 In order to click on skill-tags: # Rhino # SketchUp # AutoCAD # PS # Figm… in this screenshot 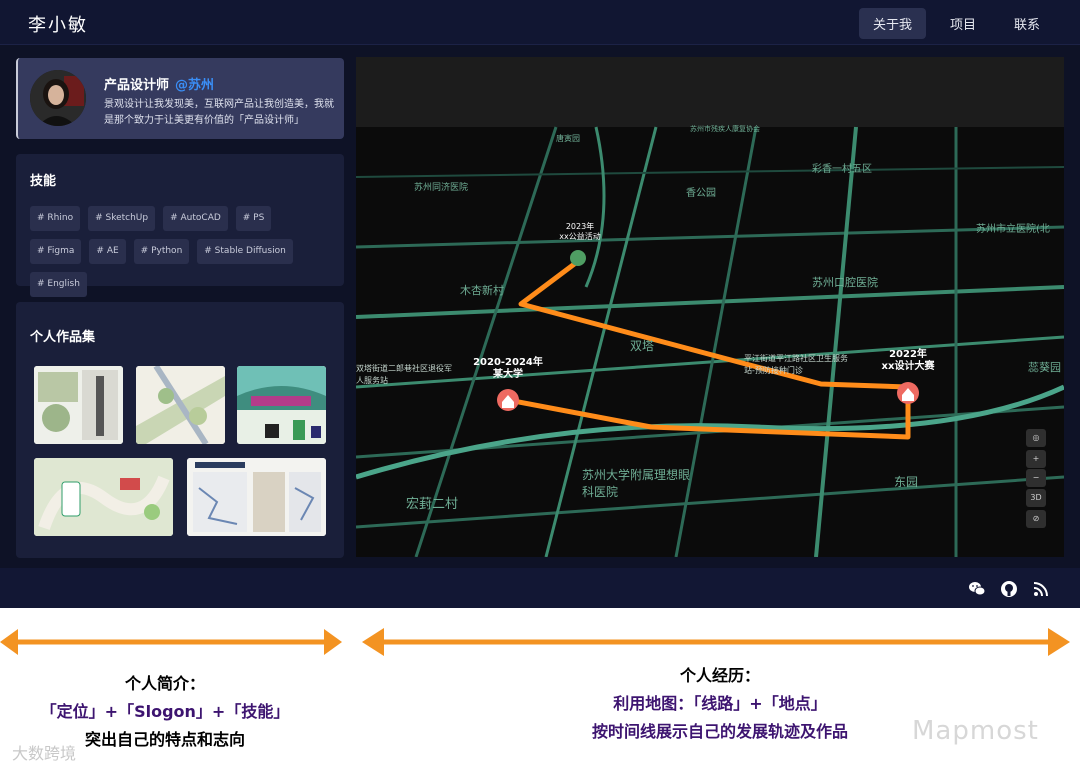, I will do `click(180, 251)`.